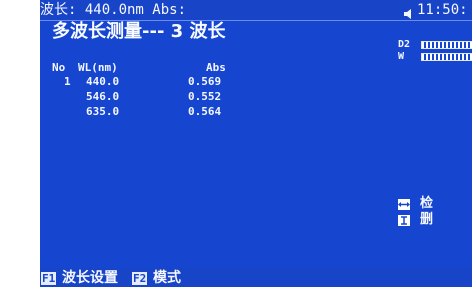 The width and height of the screenshot is (472, 287). What do you see at coordinates (426, 220) in the screenshot?
I see `side-label-delete: 删` at bounding box center [426, 220].